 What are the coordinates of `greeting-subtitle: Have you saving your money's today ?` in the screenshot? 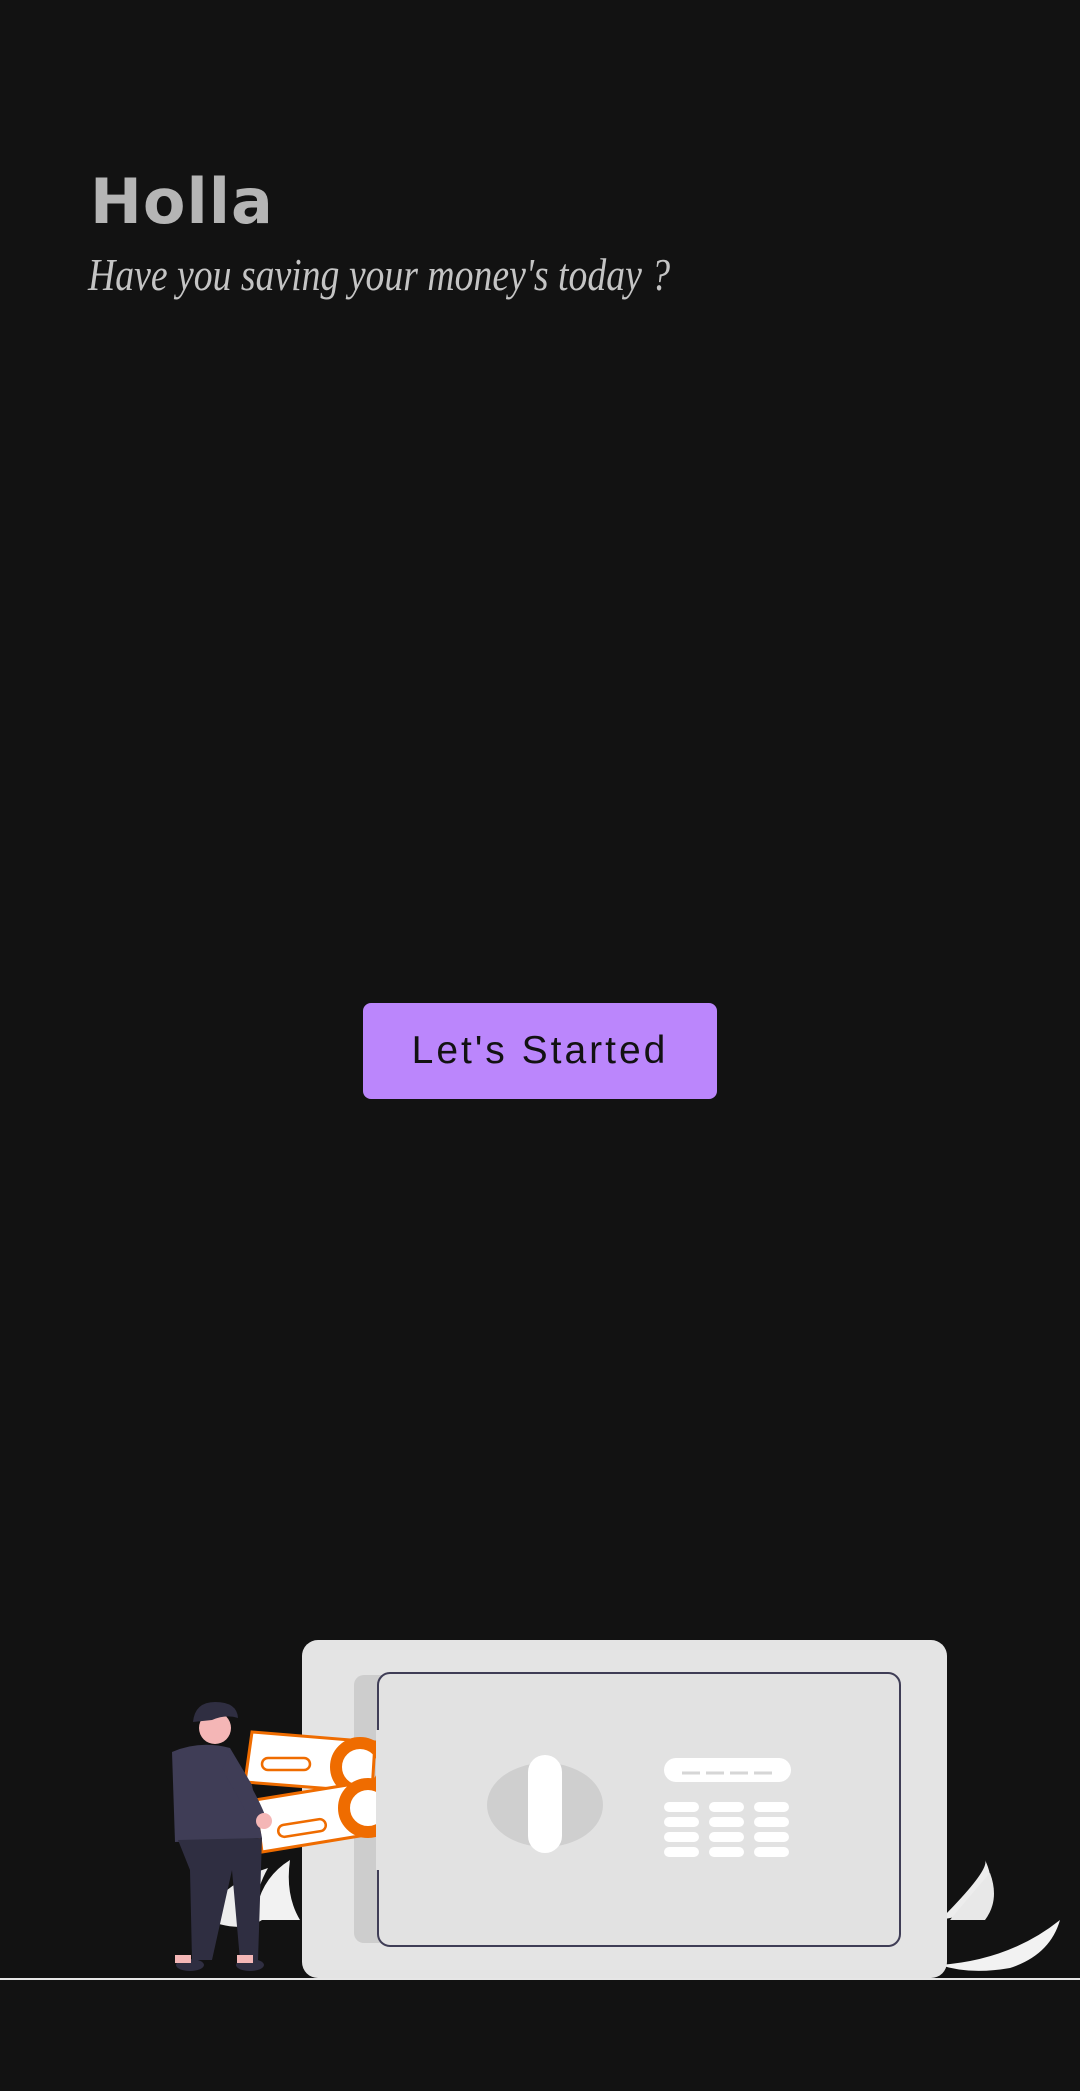 It's located at (379, 274).